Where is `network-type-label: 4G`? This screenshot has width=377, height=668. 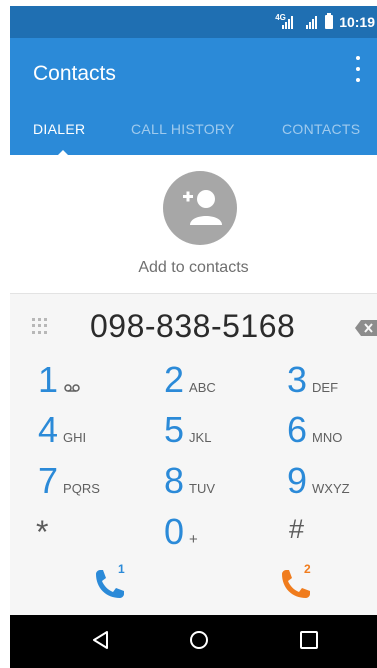
network-type-label: 4G is located at coordinates (280, 17).